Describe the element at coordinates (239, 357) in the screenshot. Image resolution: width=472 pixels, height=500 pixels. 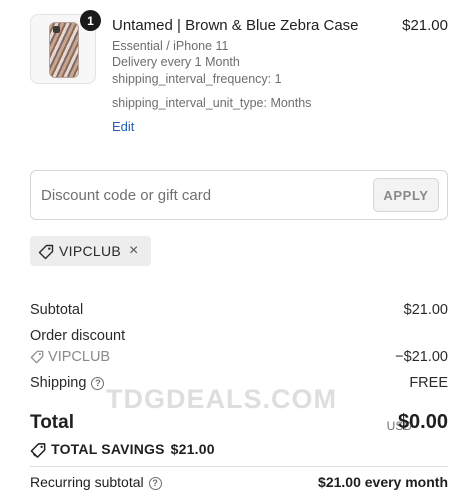
I see `order-discount-code-row: VIPCLUB −$21.00` at that location.